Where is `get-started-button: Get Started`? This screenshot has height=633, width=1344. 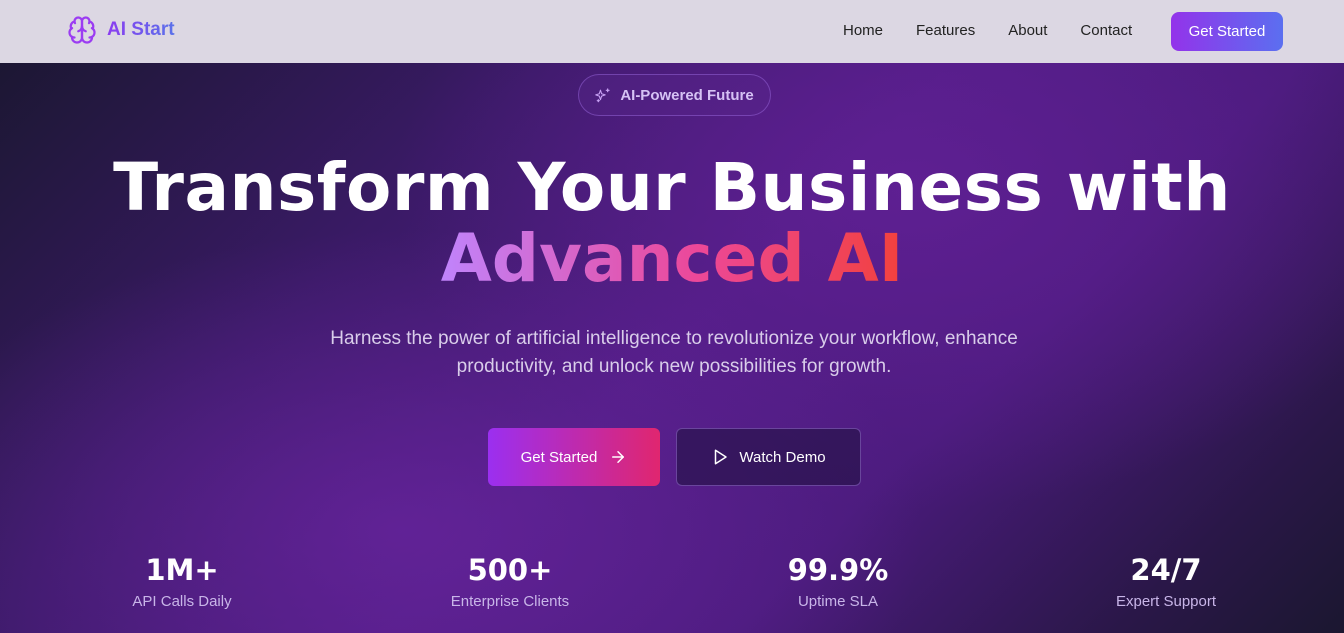
get-started-button: Get Started is located at coordinates (574, 457).